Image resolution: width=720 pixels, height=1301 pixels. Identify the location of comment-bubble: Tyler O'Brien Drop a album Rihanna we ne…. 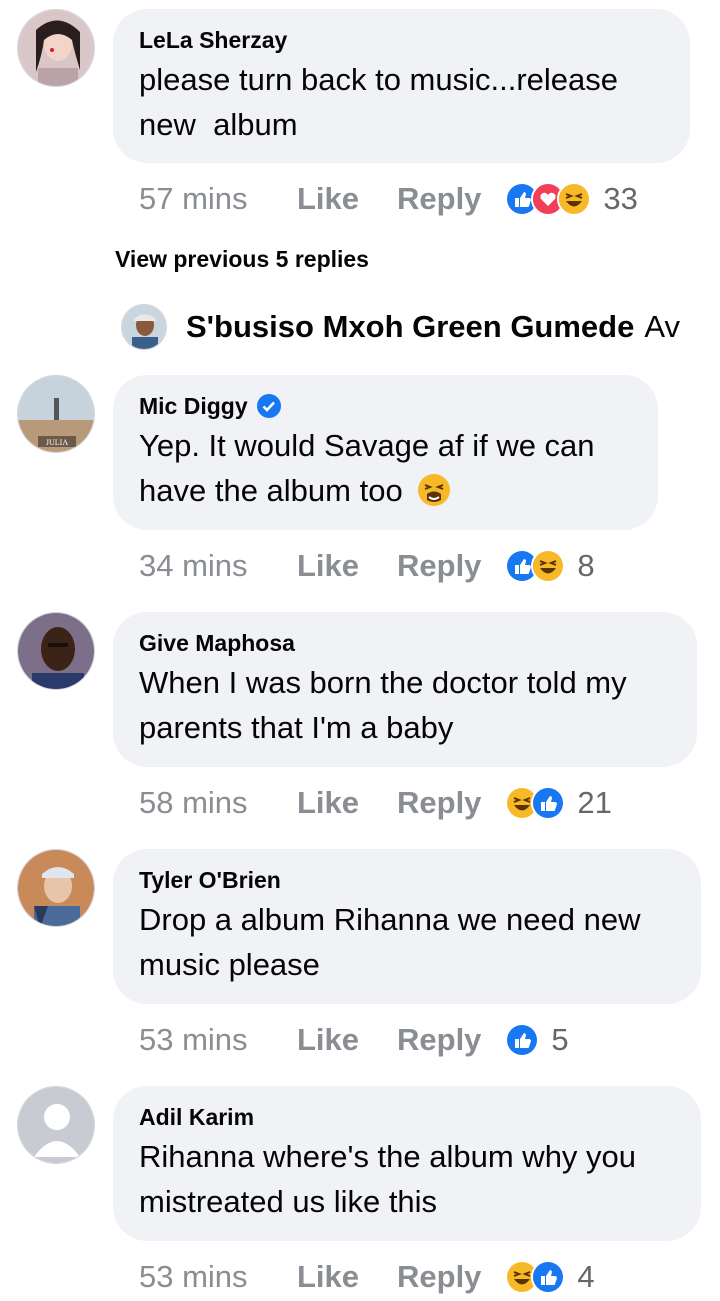
(407, 926).